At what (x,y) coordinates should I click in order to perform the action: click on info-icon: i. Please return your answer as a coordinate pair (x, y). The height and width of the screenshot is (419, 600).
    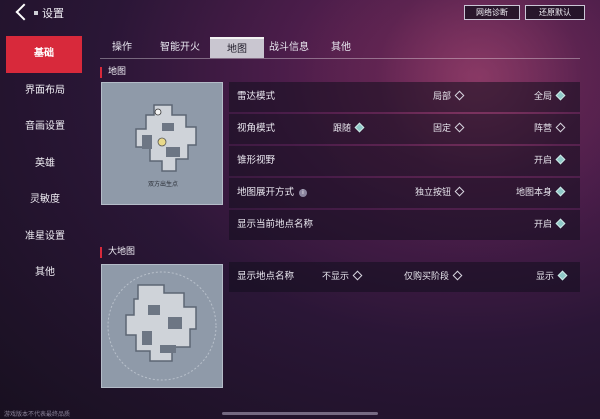
    Looking at the image, I should click on (303, 192).